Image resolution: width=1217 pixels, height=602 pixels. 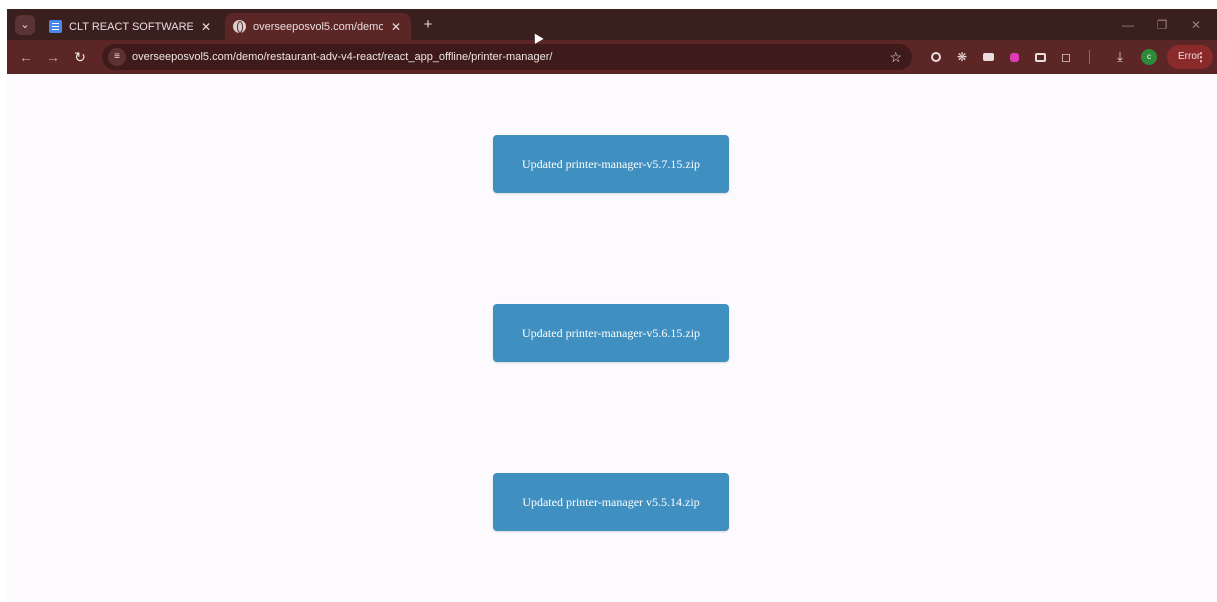 I want to click on download-button-v5-5-14: Updated printer-manager v5.5.14.zip, so click(x=611, y=502).